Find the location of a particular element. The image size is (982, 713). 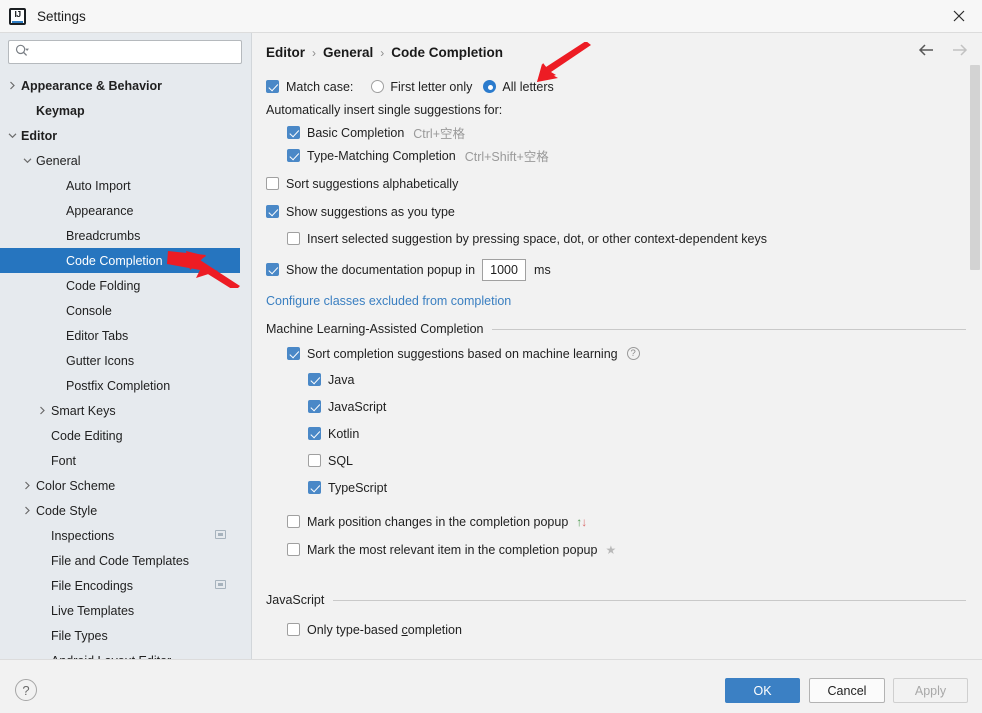

sidebar-item-code-completion: Code Completion is located at coordinates (120, 260).